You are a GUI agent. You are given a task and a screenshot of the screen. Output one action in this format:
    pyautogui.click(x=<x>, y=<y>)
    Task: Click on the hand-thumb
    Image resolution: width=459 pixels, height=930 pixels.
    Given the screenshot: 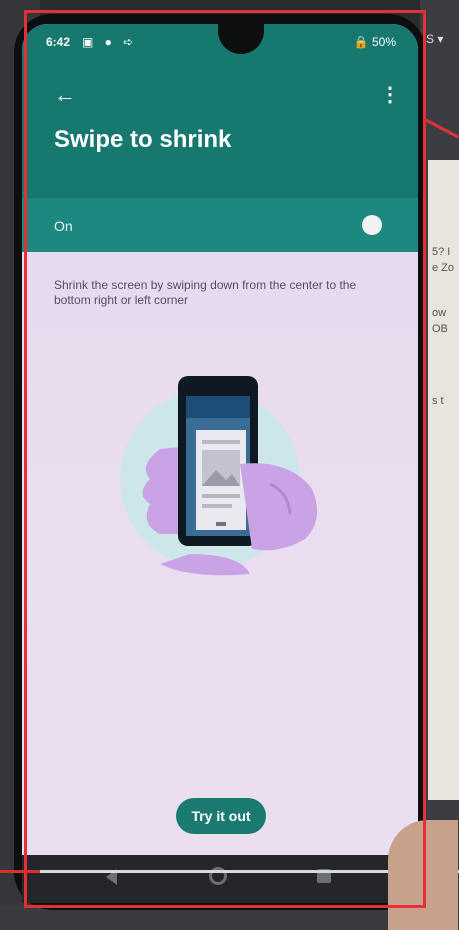 What is the action you would take?
    pyautogui.click(x=423, y=875)
    